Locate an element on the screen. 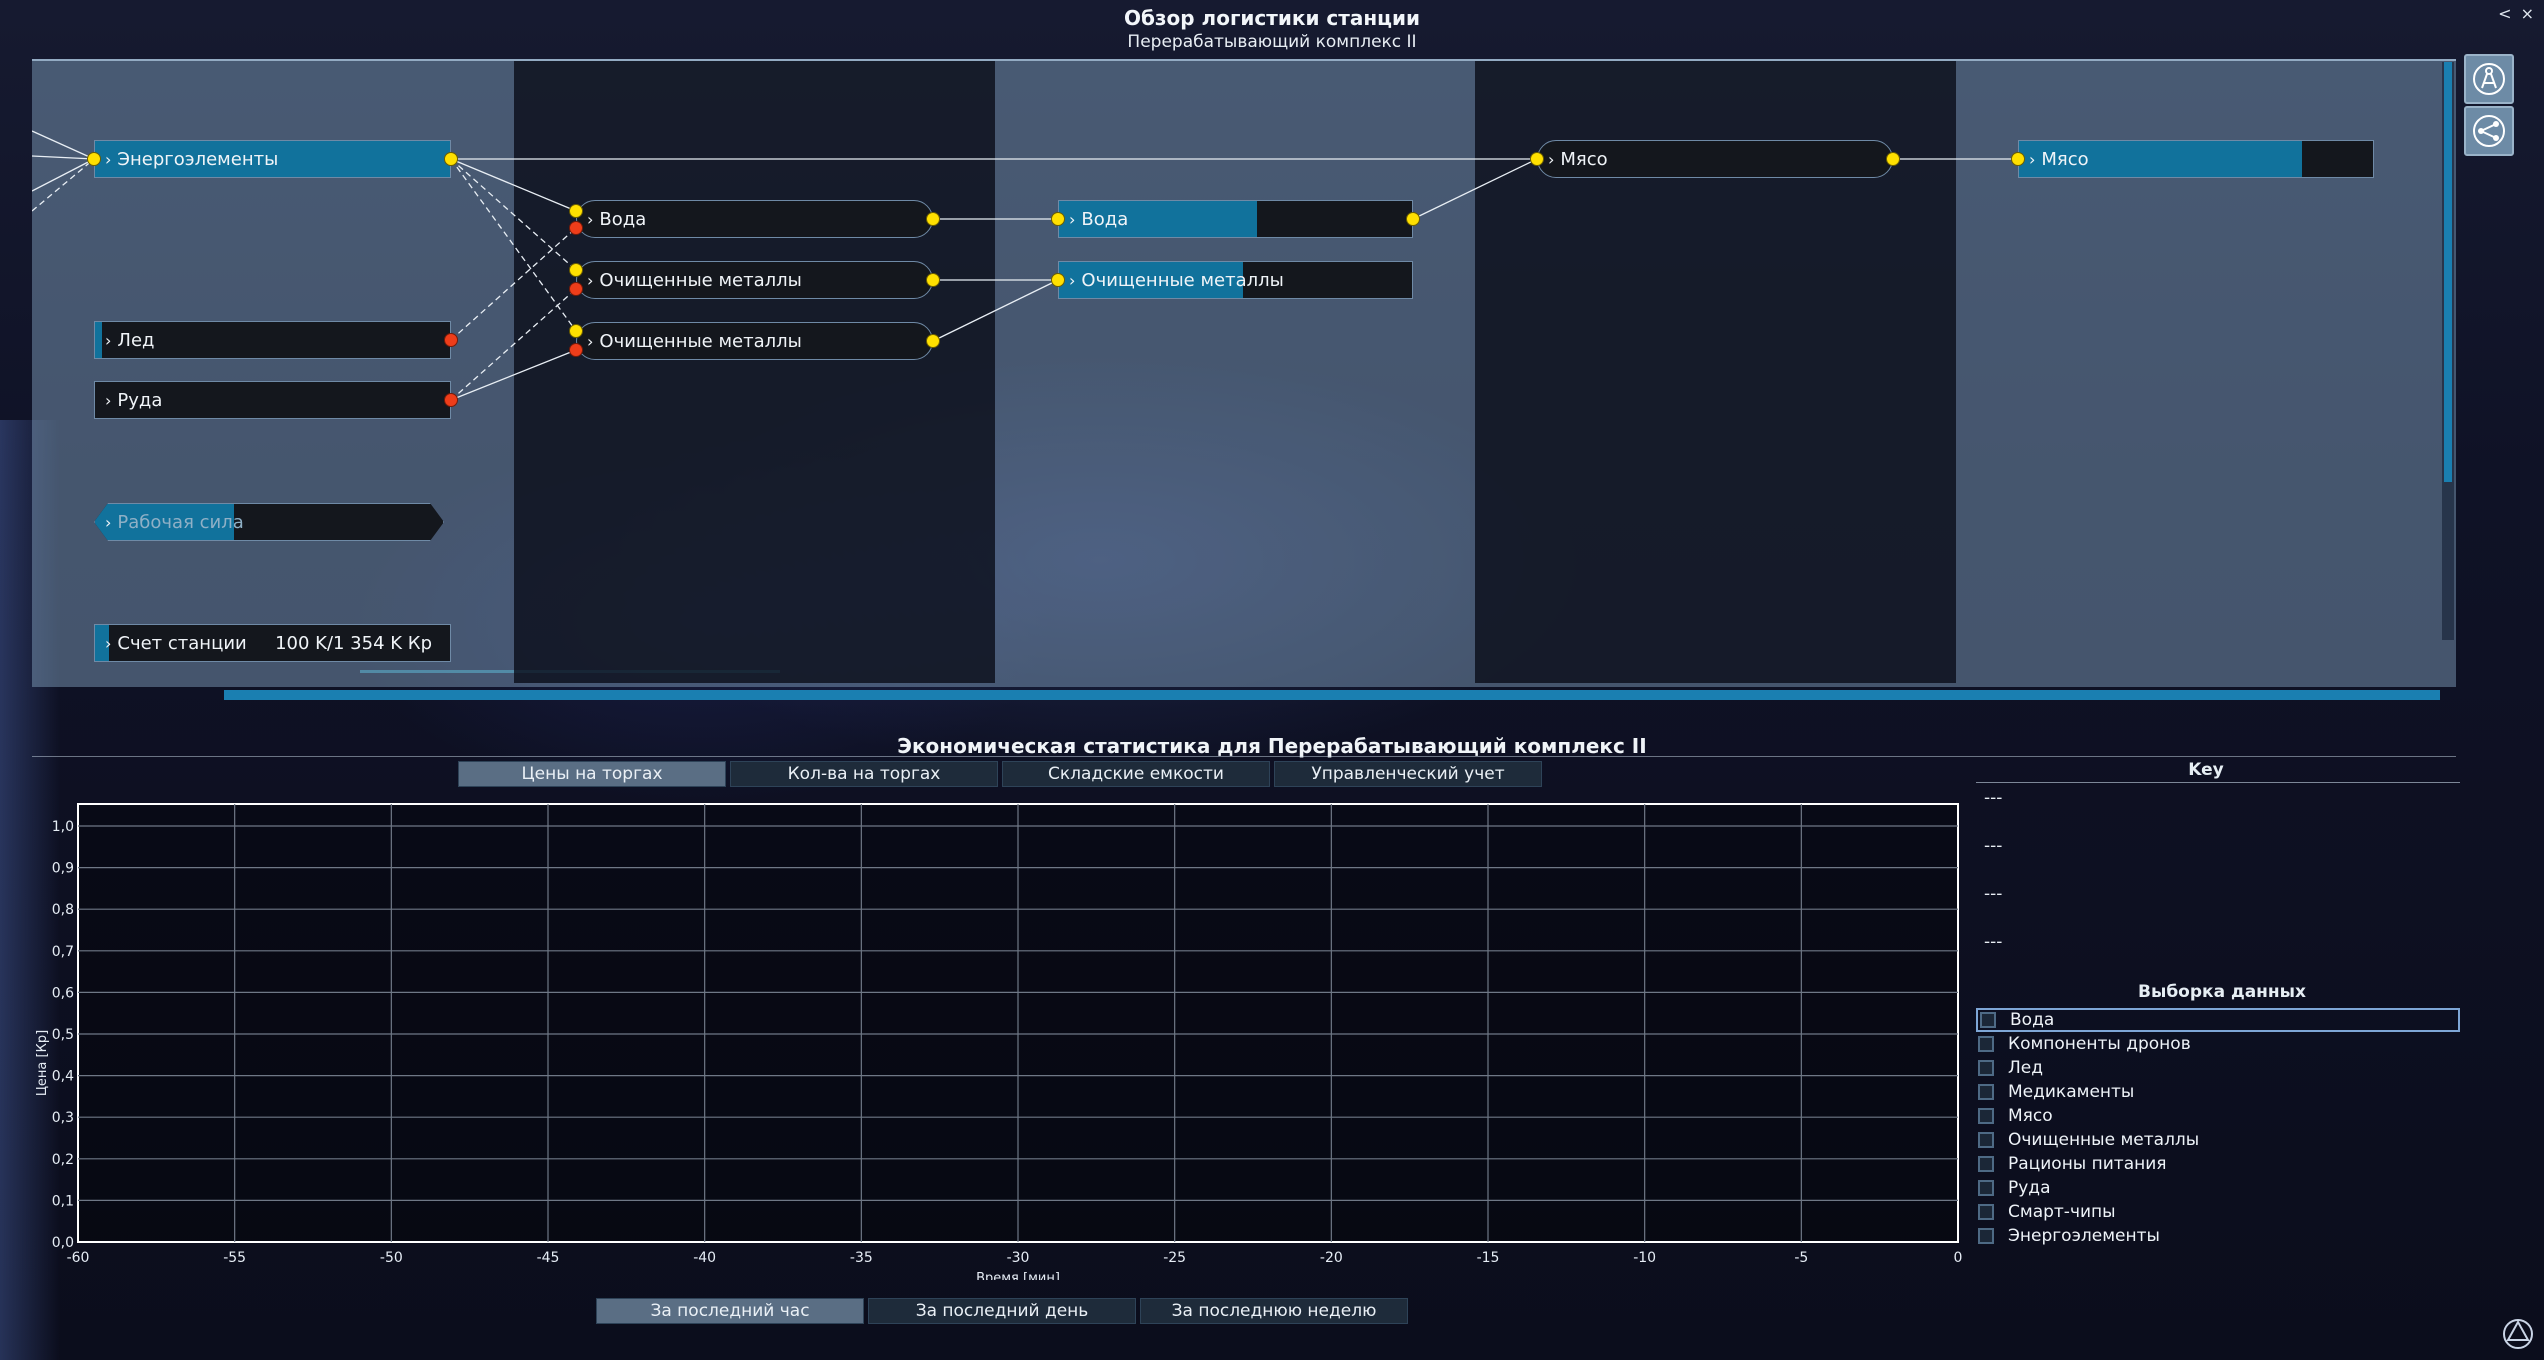 This screenshot has width=2544, height=1360. y-axis-label: Цена [Кр] is located at coordinates (42, 1063).